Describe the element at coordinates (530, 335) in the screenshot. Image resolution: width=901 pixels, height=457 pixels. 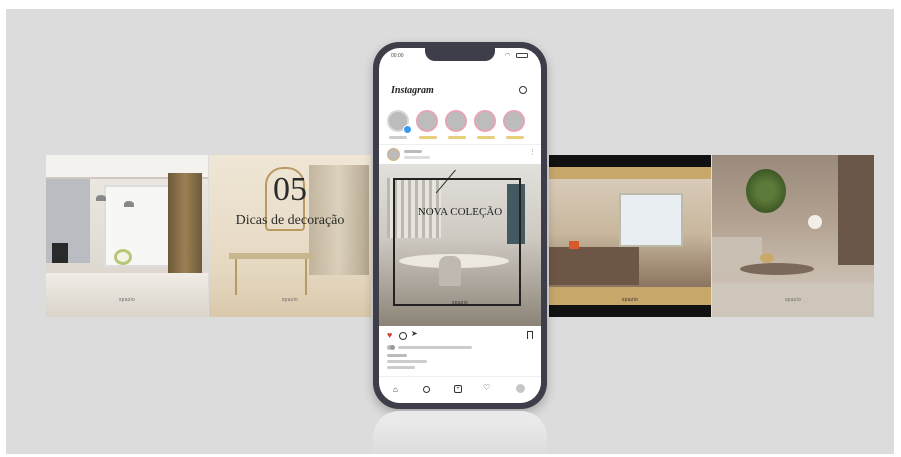
I see `bookmark-icon` at that location.